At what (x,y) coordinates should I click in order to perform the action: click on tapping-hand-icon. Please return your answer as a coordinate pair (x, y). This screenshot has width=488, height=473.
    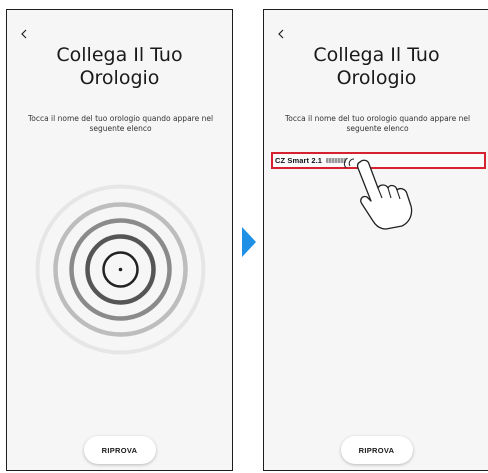
    Looking at the image, I should click on (378, 194).